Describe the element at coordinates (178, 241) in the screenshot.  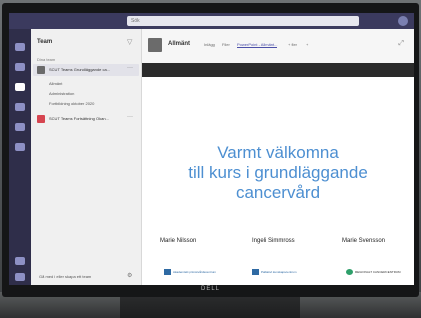
I see `presenter-name: Marie Nilsson` at that location.